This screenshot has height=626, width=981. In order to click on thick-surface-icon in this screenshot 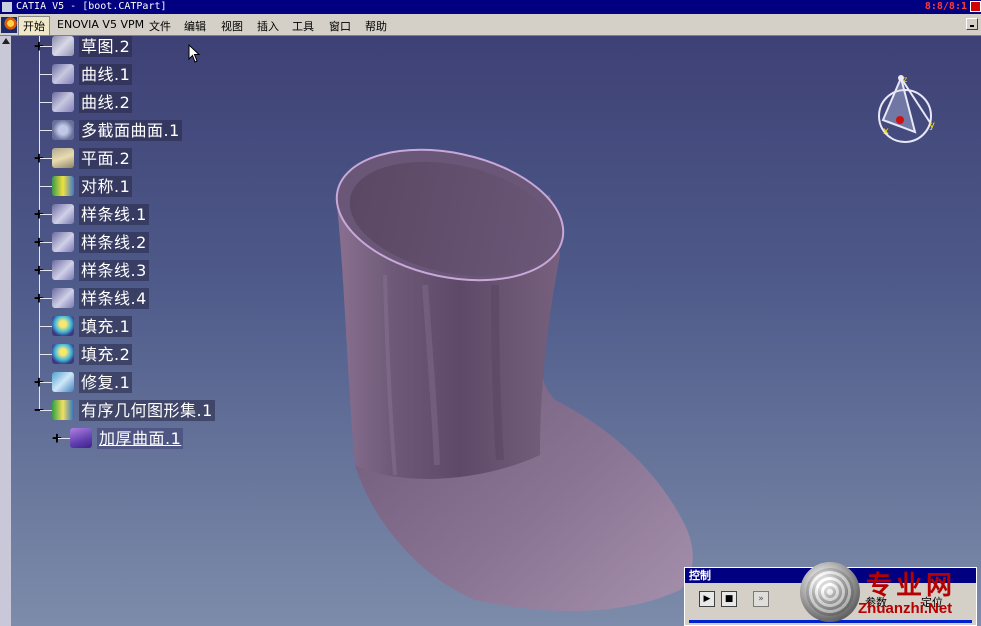, I will do `click(81, 438)`.